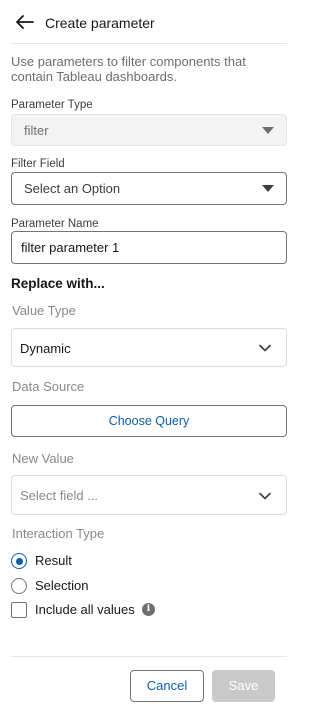 The width and height of the screenshot is (320, 711). Describe the element at coordinates (70, 247) in the screenshot. I see `parameter-name-value: filter parameter 1` at that location.